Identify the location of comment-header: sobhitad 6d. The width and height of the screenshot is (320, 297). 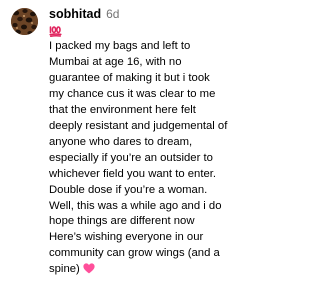
(149, 14).